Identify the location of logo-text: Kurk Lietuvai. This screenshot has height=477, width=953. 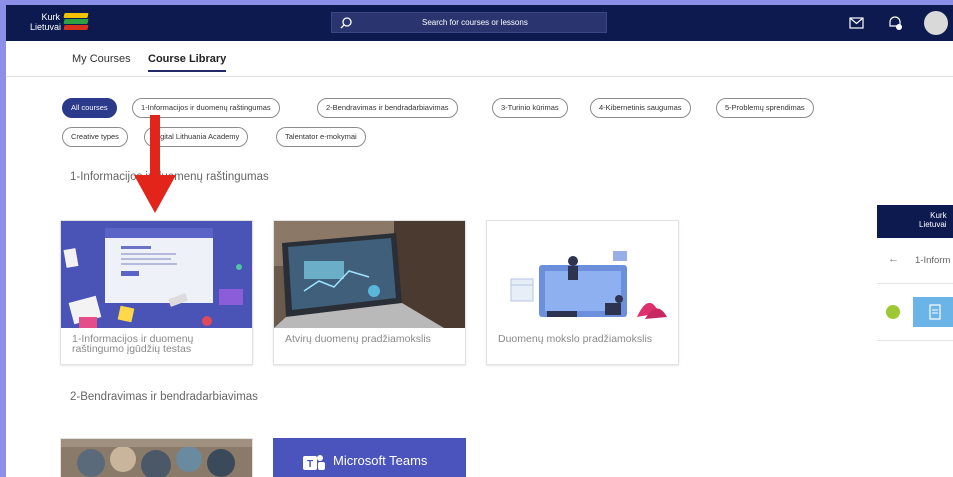
(46, 22).